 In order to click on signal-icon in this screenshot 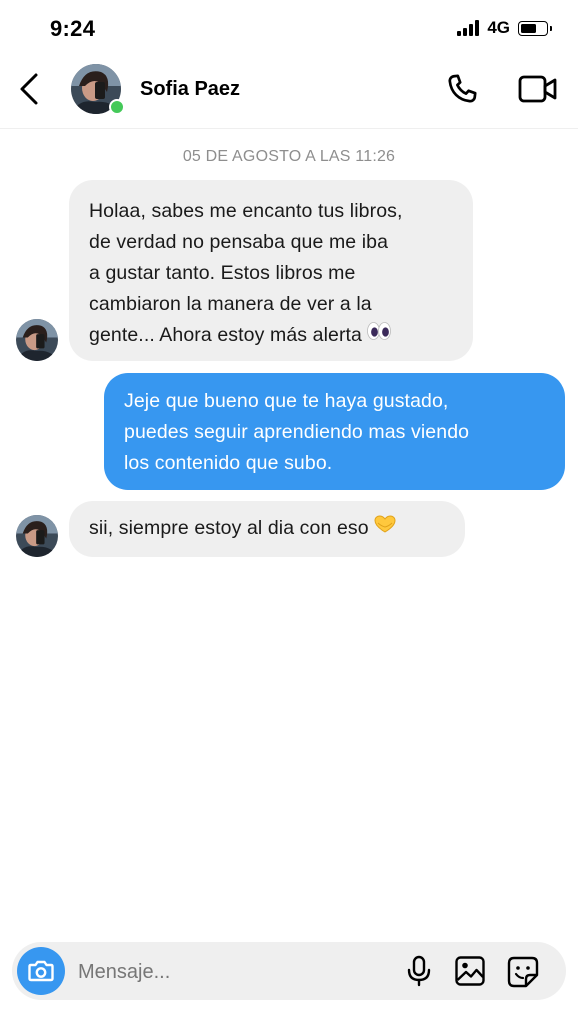, I will do `click(468, 28)`.